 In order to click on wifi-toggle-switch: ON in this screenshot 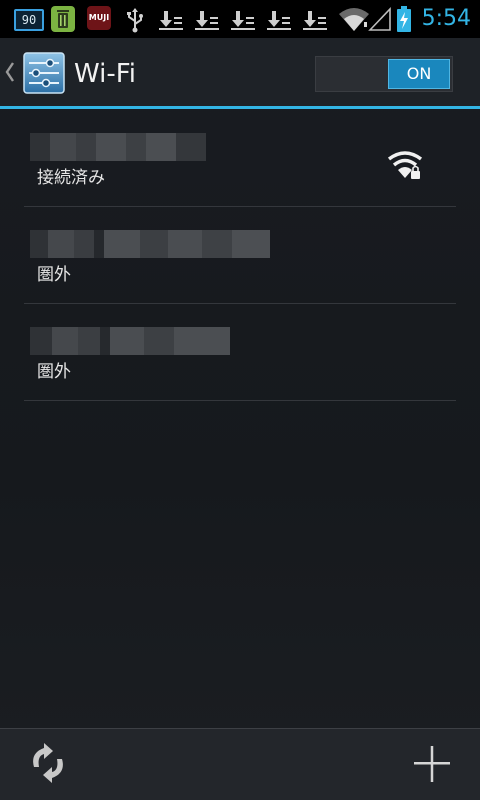, I will do `click(384, 74)`.